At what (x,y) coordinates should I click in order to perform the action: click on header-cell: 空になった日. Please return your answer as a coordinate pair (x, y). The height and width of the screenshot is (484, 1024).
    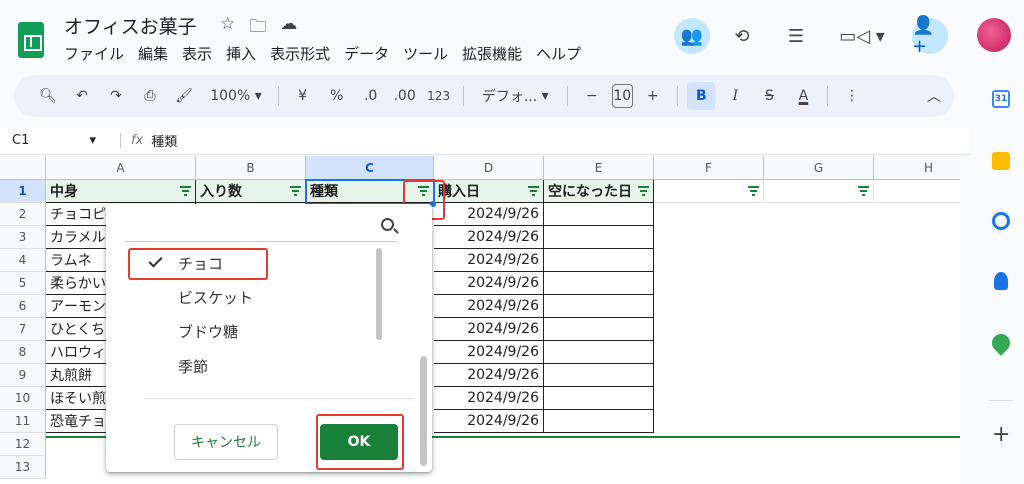
    Looking at the image, I should click on (599, 191).